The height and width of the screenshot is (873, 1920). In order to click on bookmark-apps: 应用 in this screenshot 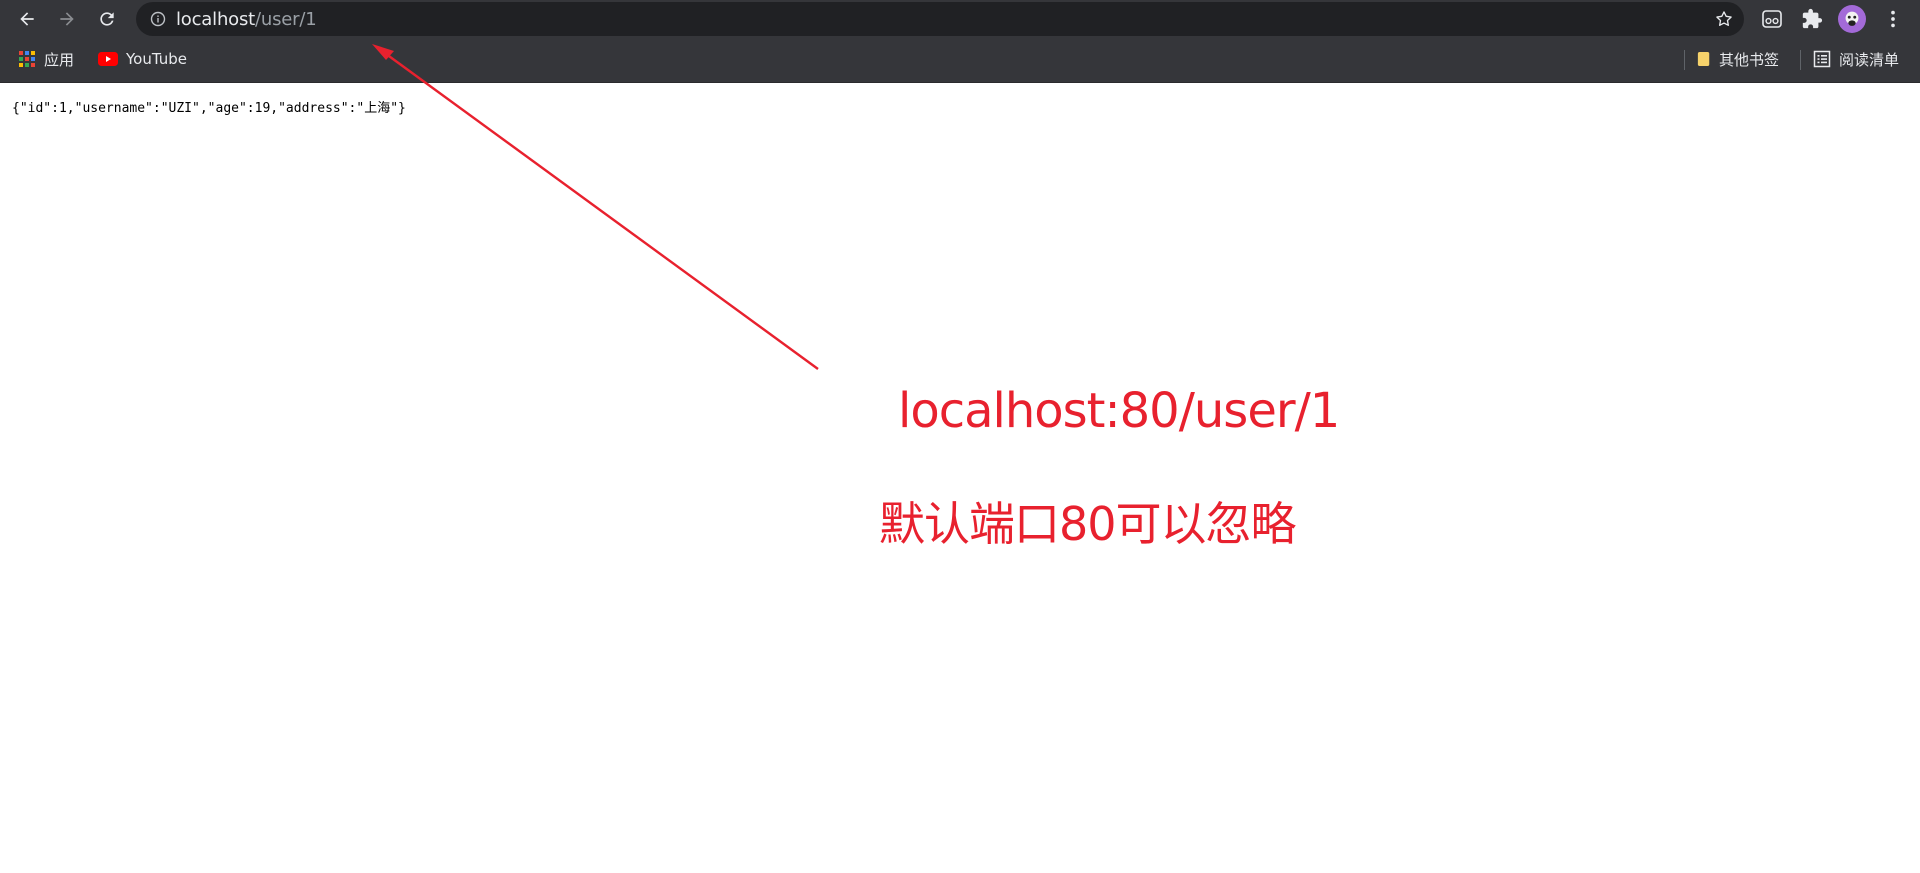, I will do `click(46, 59)`.